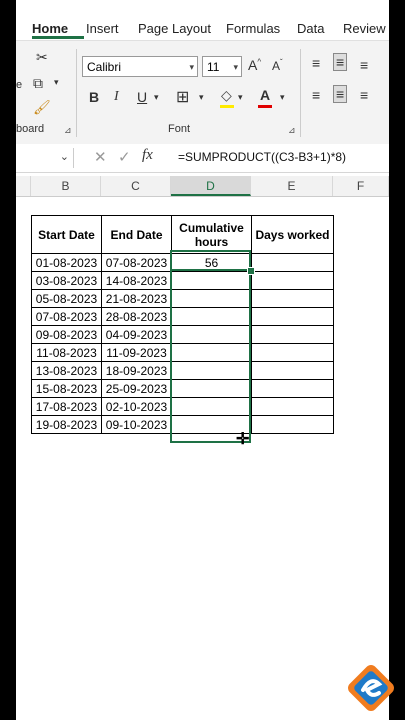 The width and height of the screenshot is (405, 720). I want to click on copy-dropdown-icon: ▾, so click(56, 82).